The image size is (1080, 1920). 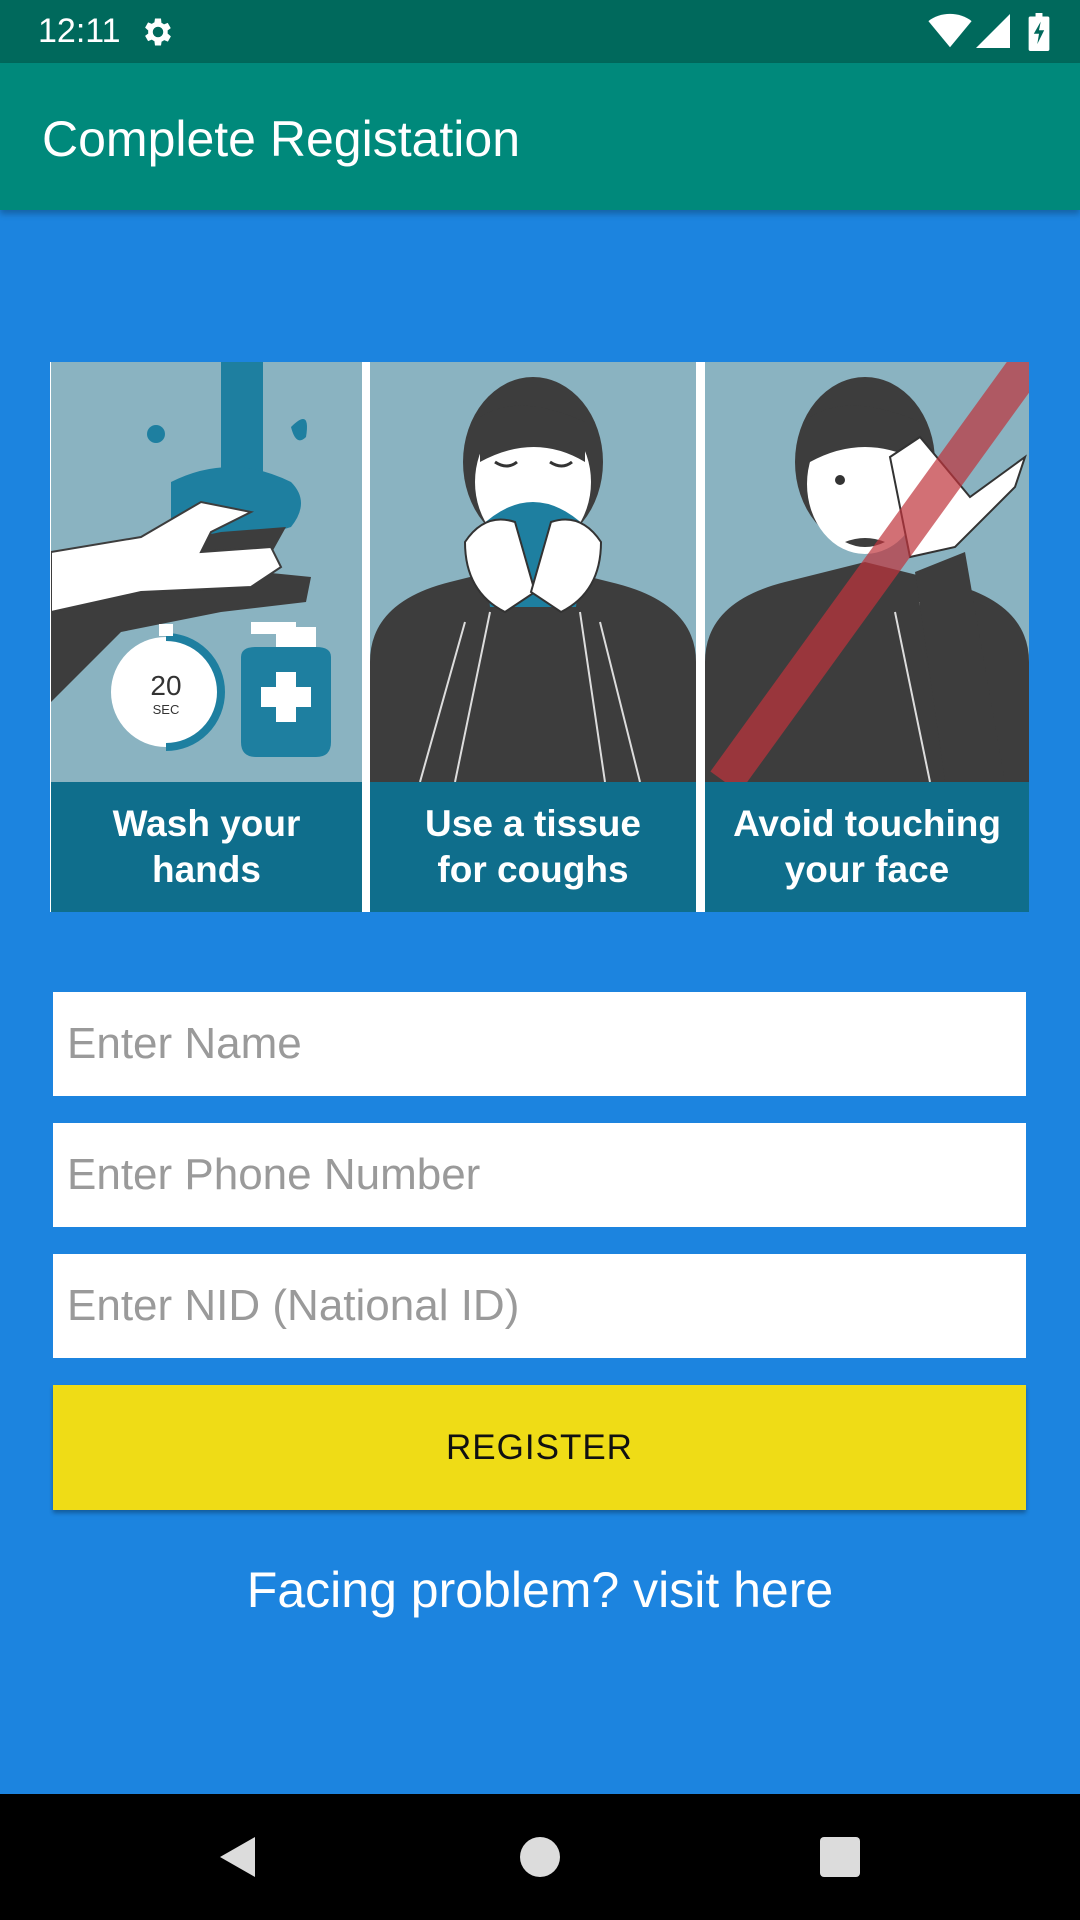 I want to click on system-nav-bar, so click(x=540, y=1857).